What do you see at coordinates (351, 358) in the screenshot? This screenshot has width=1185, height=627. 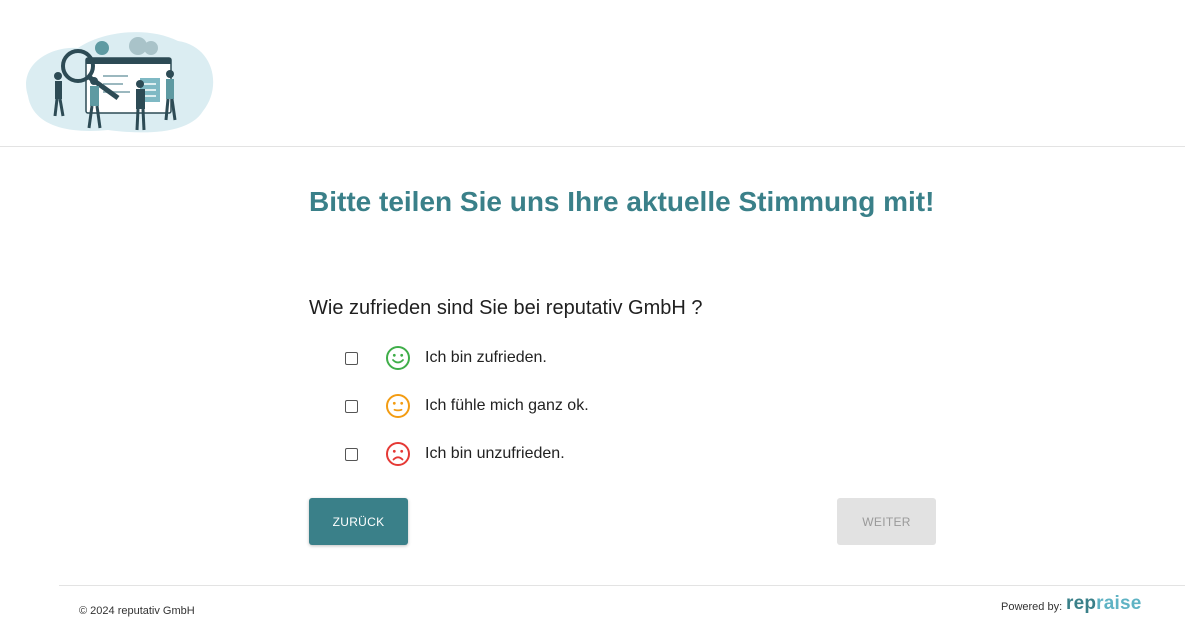 I see `checkbox-satisfied` at bounding box center [351, 358].